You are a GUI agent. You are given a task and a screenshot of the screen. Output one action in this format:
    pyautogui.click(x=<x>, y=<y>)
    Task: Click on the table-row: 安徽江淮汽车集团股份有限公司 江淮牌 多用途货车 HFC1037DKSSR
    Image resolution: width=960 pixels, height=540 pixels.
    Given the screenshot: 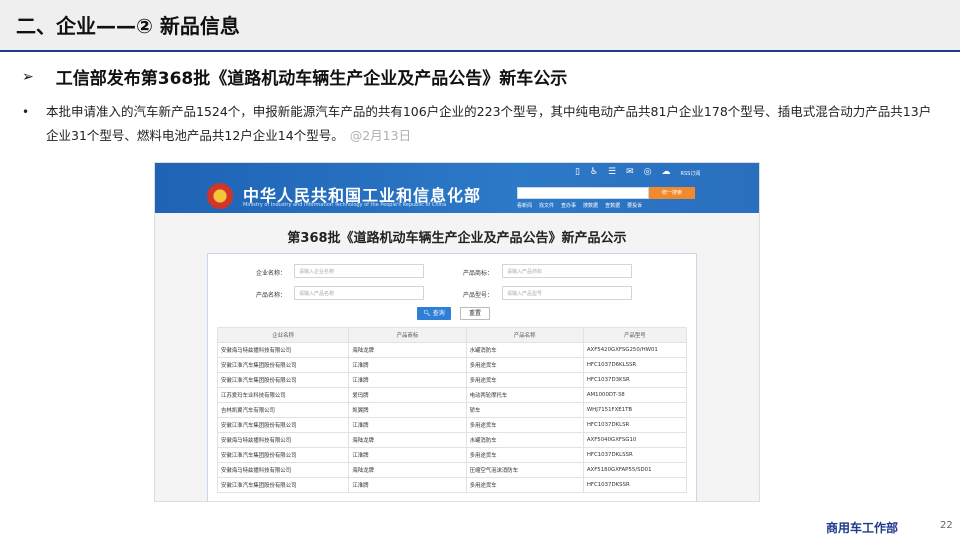 What is the action you would take?
    pyautogui.click(x=452, y=485)
    